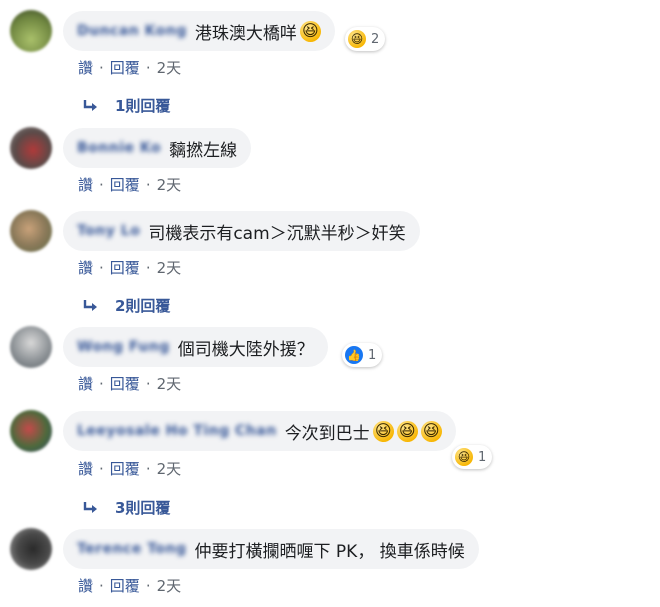 The height and width of the screenshot is (607, 660). Describe the element at coordinates (143, 106) in the screenshot. I see `replies-count-label: 1則回覆` at that location.